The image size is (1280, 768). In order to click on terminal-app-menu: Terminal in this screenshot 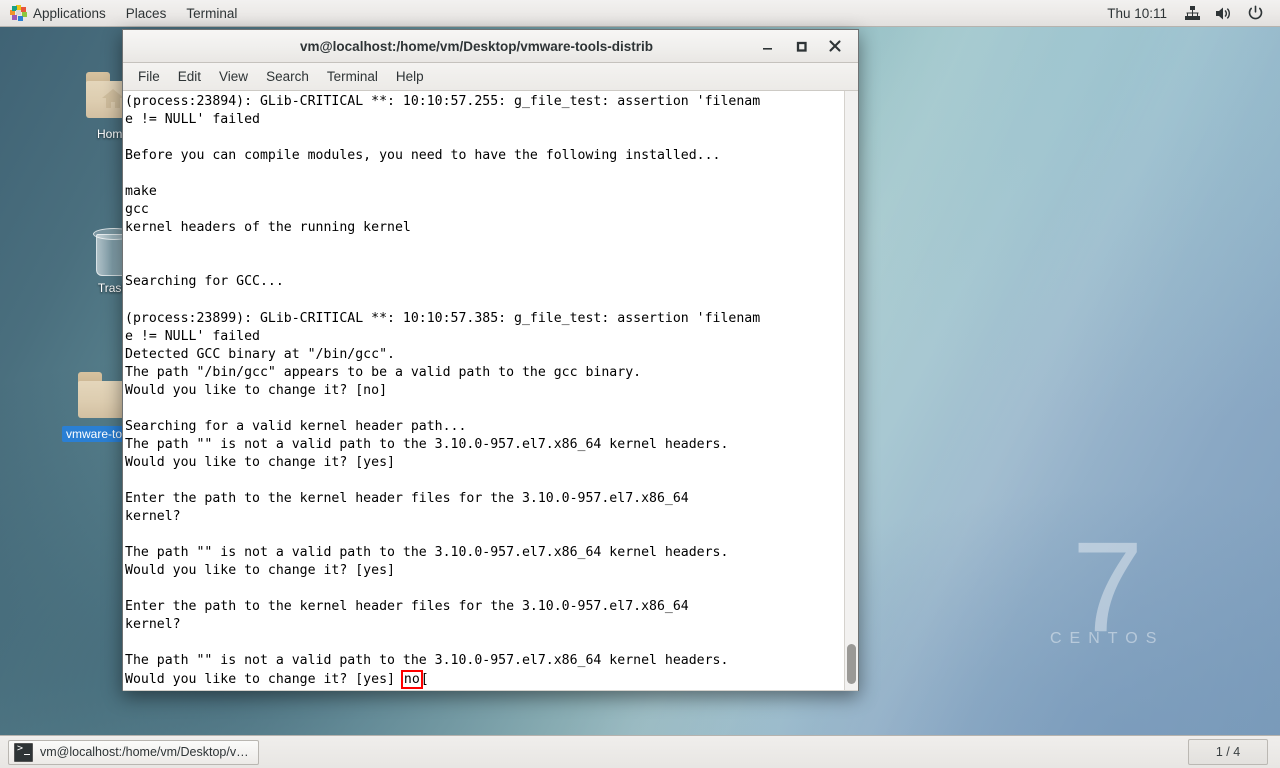, I will do `click(211, 13)`.